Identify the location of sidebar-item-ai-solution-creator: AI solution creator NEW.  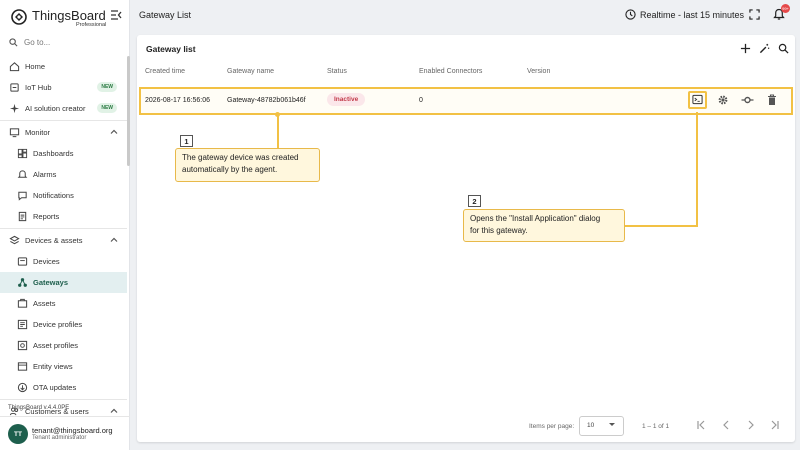
(63, 108).